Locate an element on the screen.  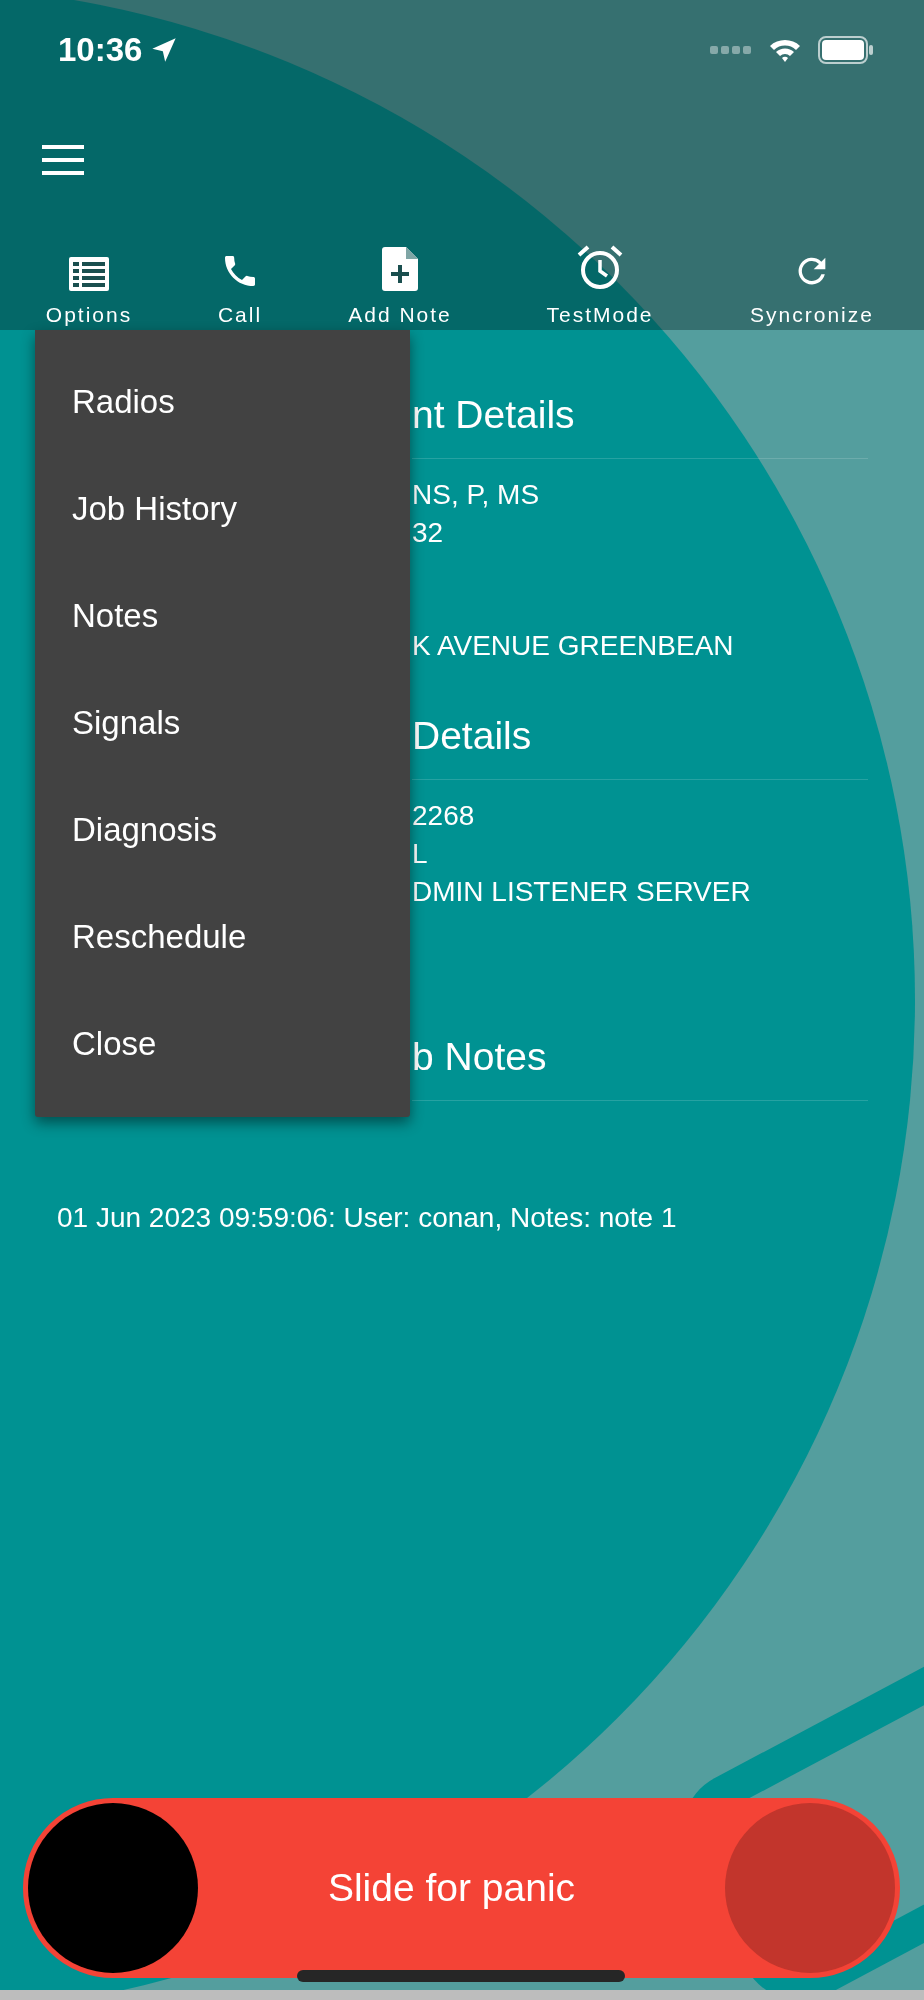
add-document-icon is located at coordinates (400, 268).